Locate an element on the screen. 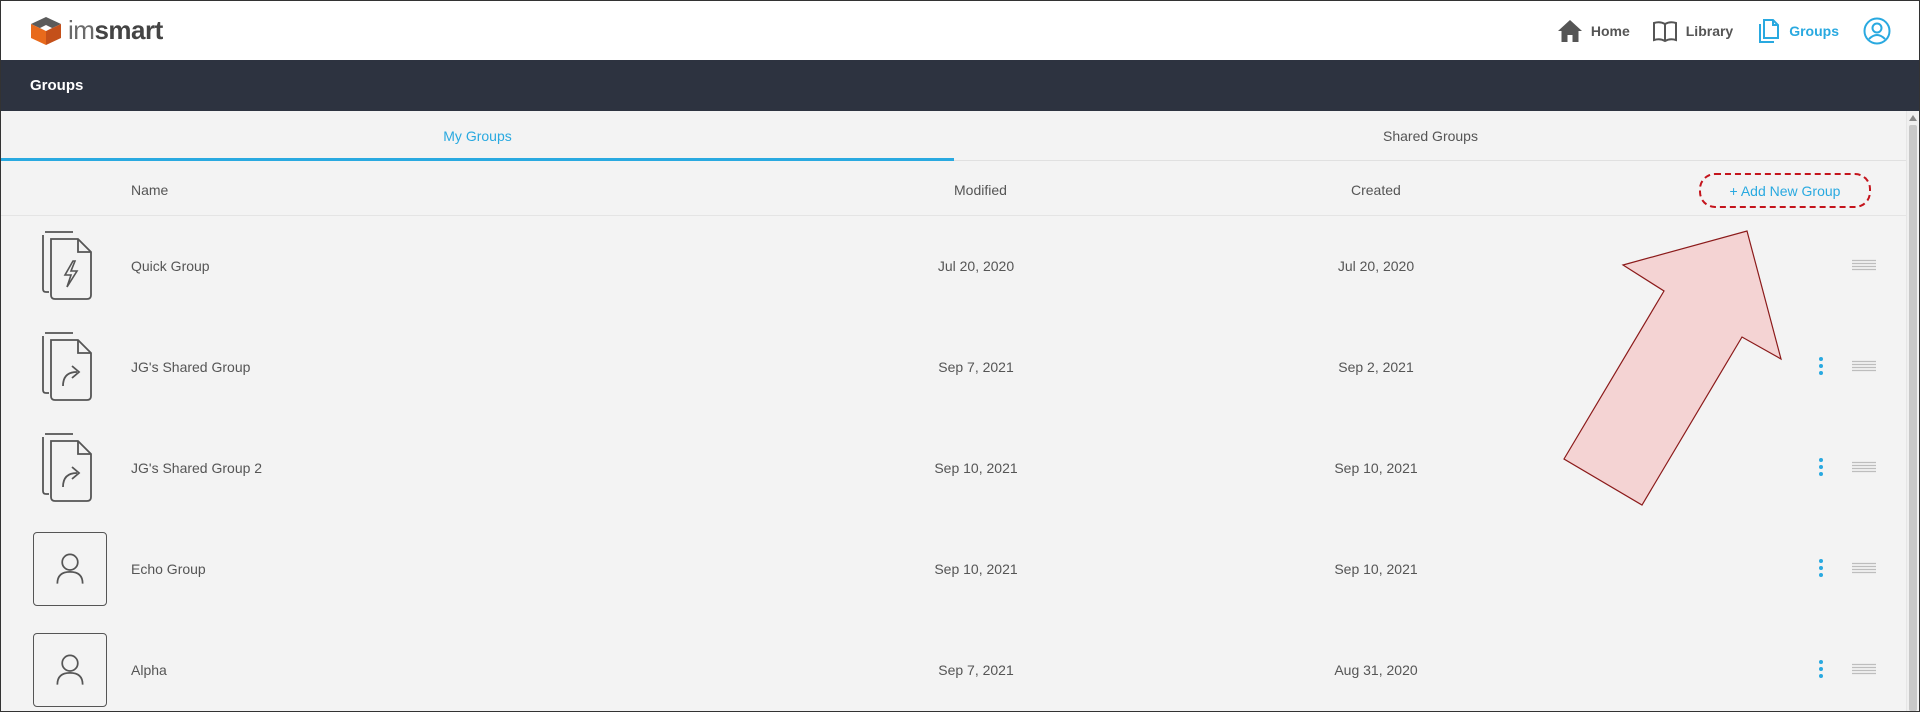 This screenshot has width=1920, height=712. table-row: Quick Group Jul 20, 2020 Jul 20, 2020 is located at coordinates (954, 266).